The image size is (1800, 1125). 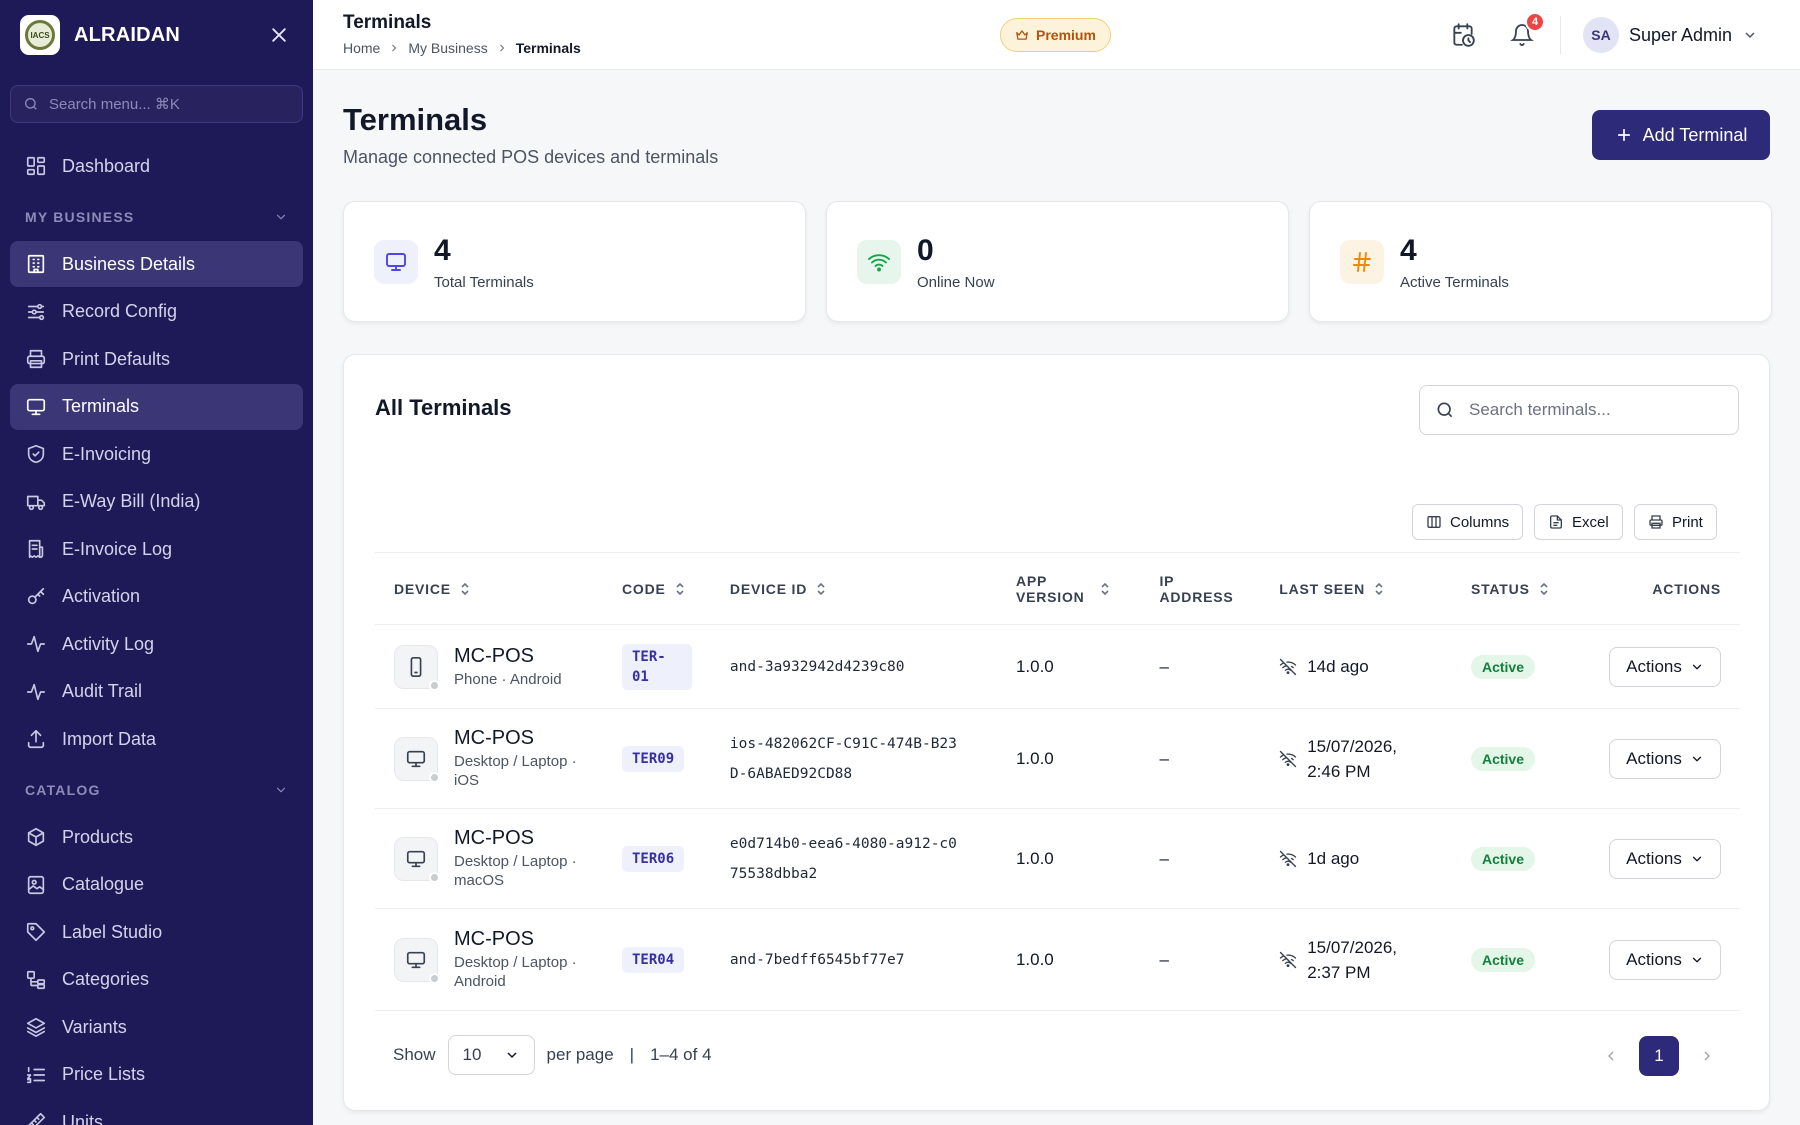 What do you see at coordinates (1596, 410) in the screenshot?
I see `terminal-search-input` at bounding box center [1596, 410].